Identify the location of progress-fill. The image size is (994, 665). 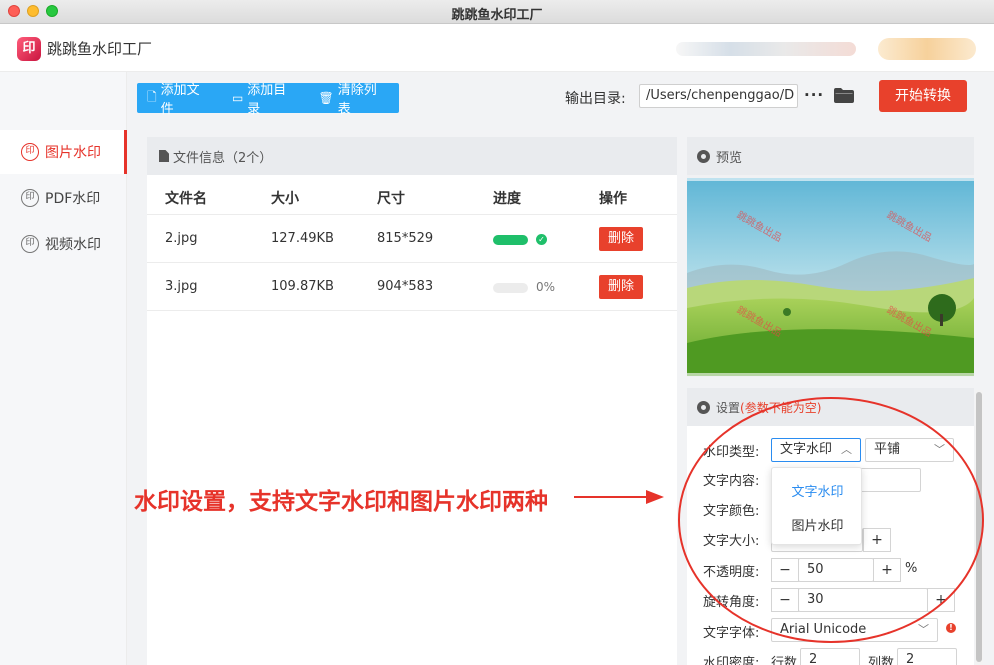
(510, 240).